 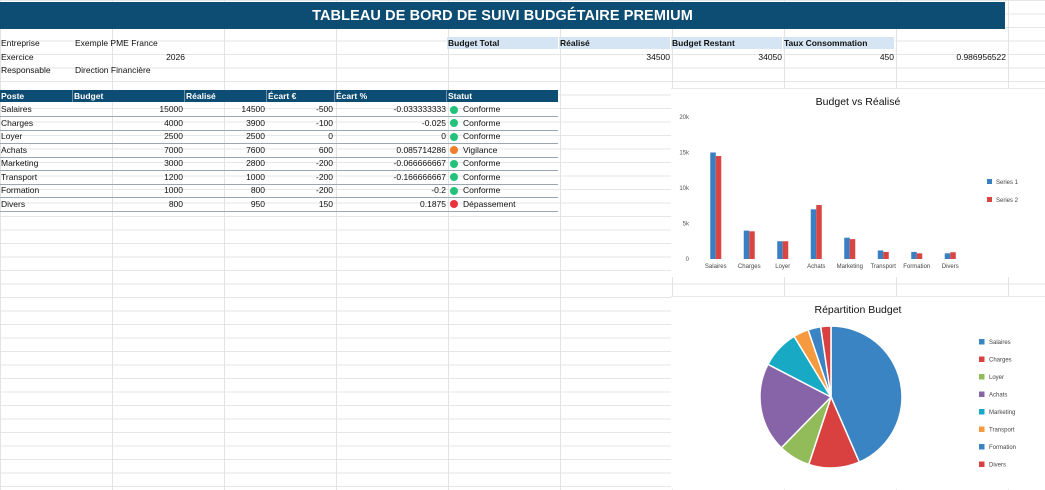 What do you see at coordinates (838, 57) in the screenshot?
I see `kpi-value-budget-restant: 450` at bounding box center [838, 57].